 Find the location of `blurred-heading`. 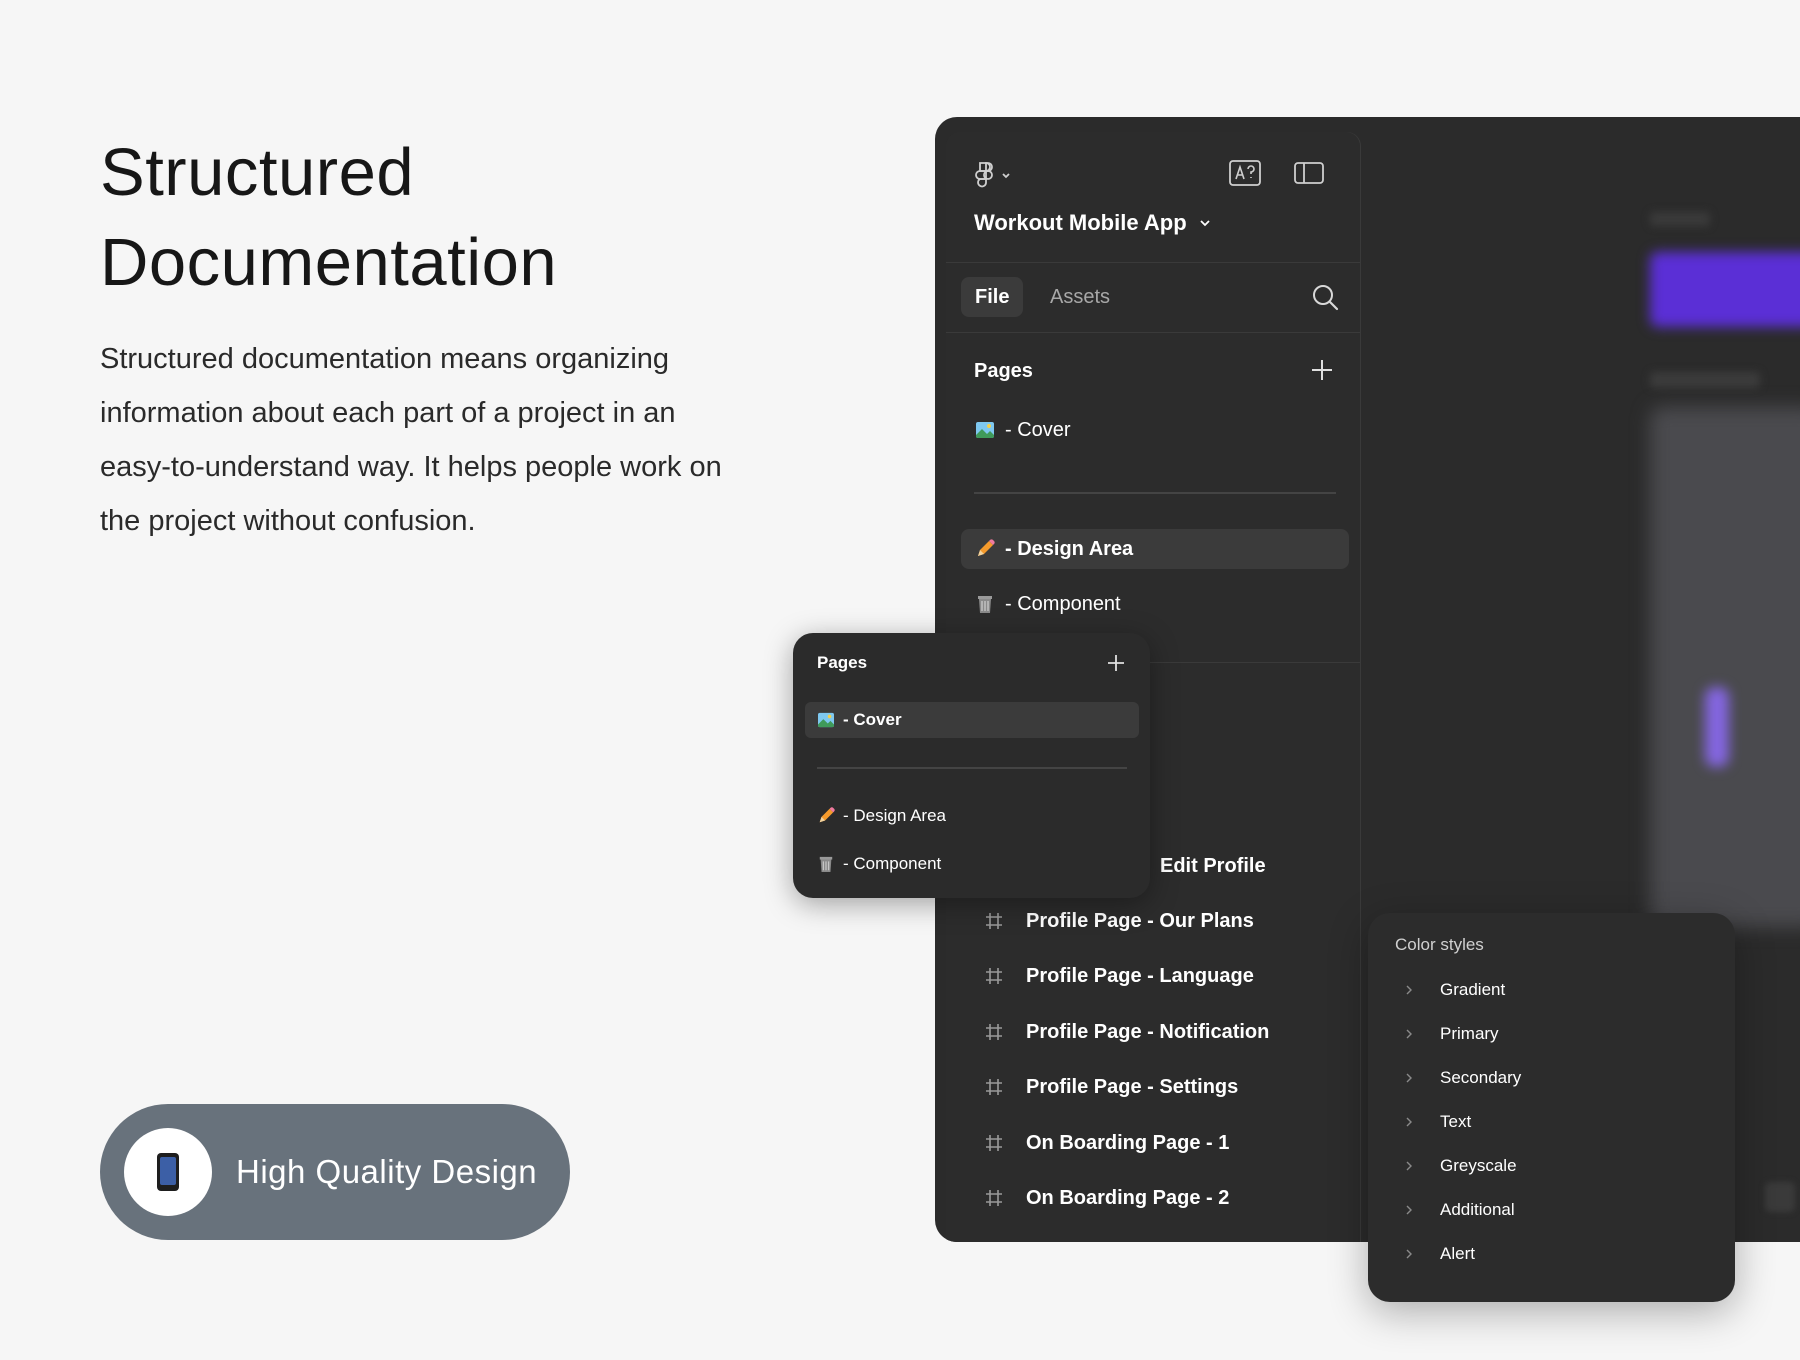

blurred-heading is located at coordinates (1680, 219).